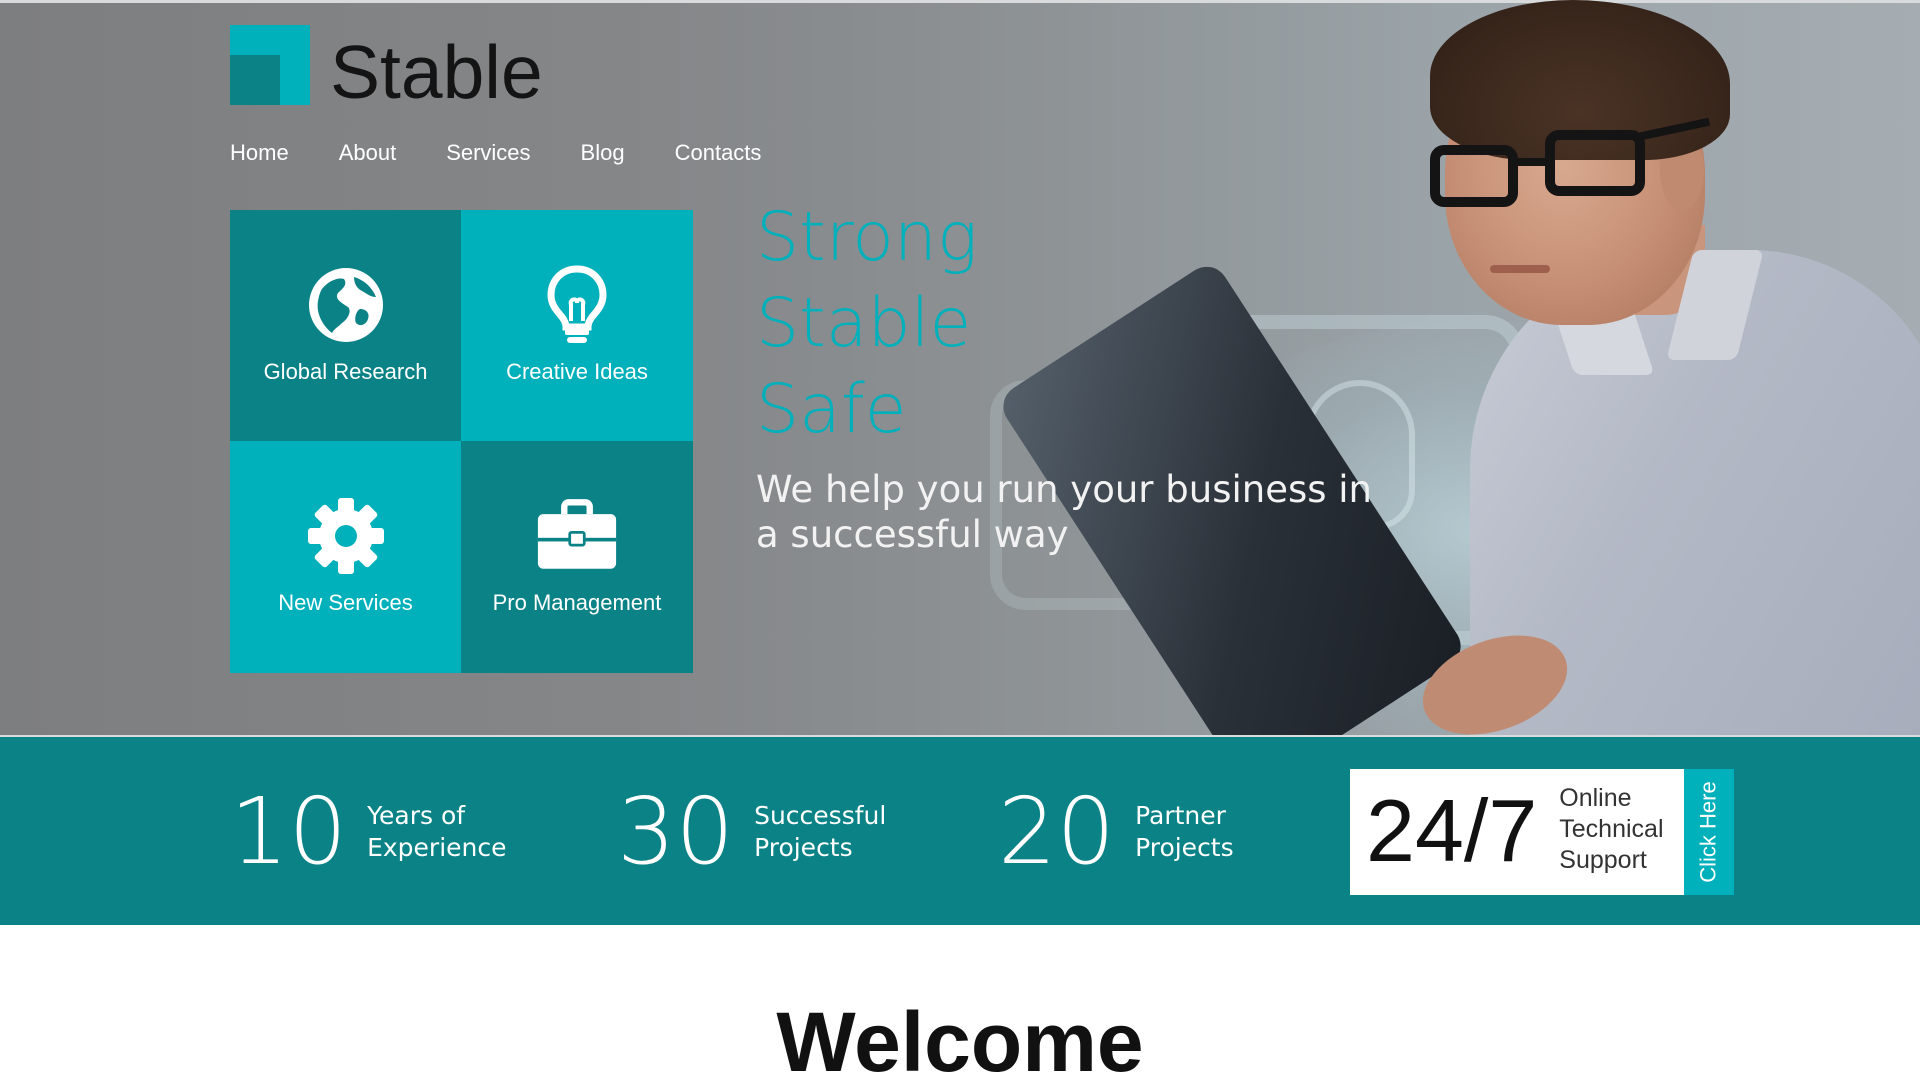  What do you see at coordinates (718, 153) in the screenshot?
I see `nav-contacts: Contacts` at bounding box center [718, 153].